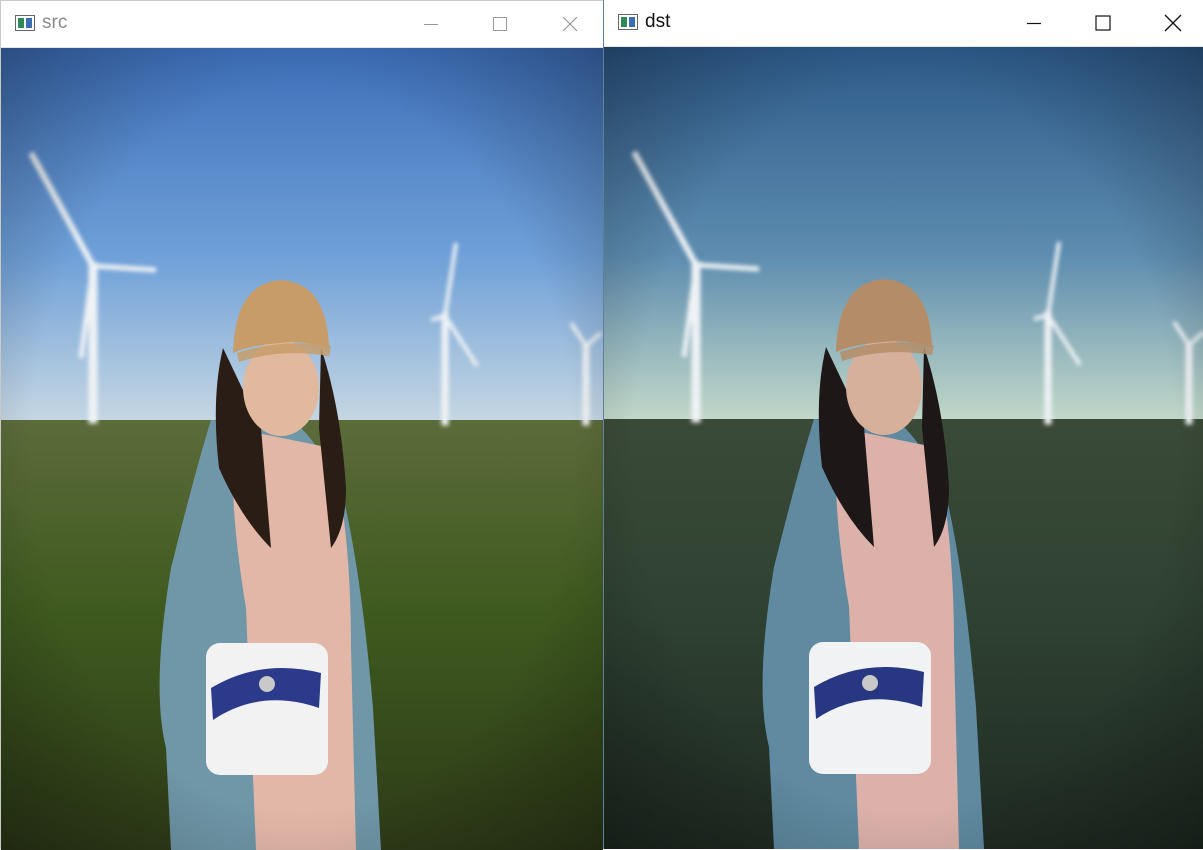 Image resolution: width=1203 pixels, height=850 pixels. Describe the element at coordinates (658, 21) in the screenshot. I see `window-title: dst` at that location.